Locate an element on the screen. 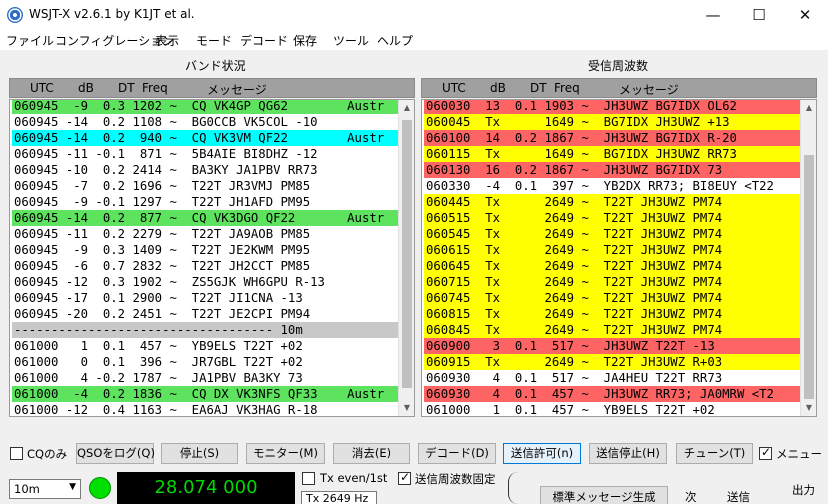 The width and height of the screenshot is (828, 504). decode-row: 060945 -9 -0.1 1297 ~ T22T JH1AFD PM95 is located at coordinates (205, 202).